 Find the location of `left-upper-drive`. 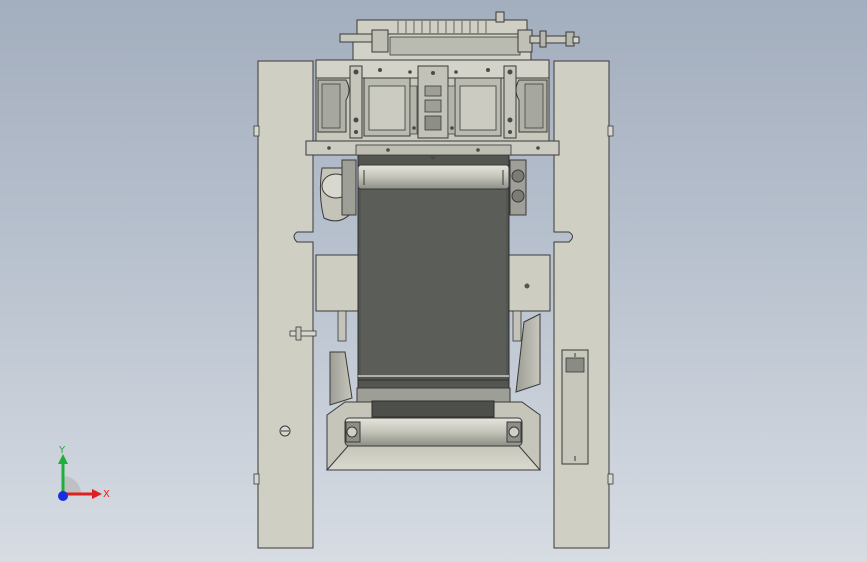

left-upper-drive is located at coordinates (338, 190).